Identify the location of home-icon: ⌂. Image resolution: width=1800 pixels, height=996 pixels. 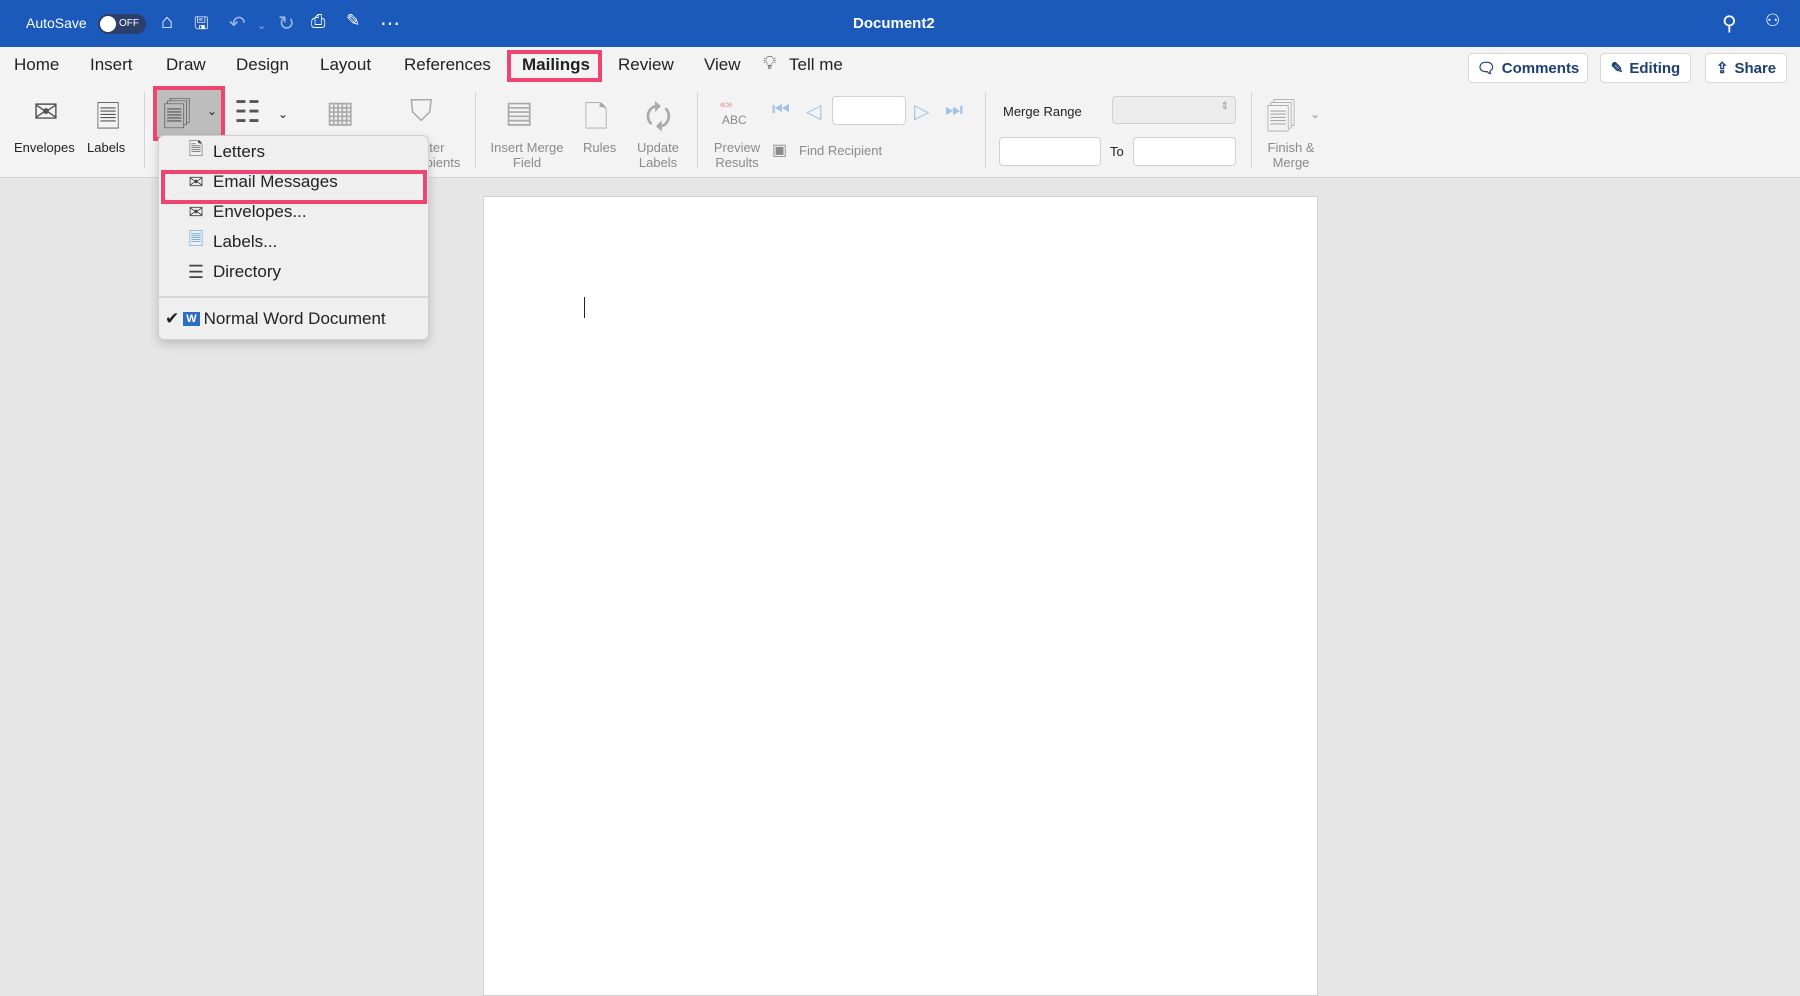
(167, 22).